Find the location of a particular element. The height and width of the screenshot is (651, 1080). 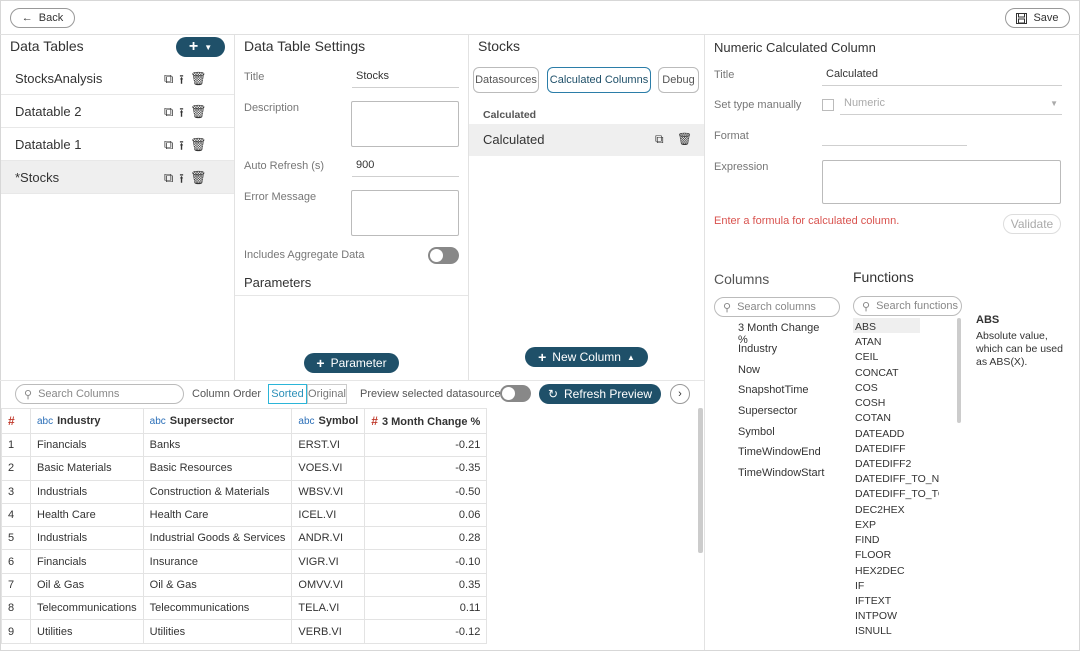

data-table-item: Datatable 1 ⧉ ⭱ 🗑 is located at coordinates (117, 144).